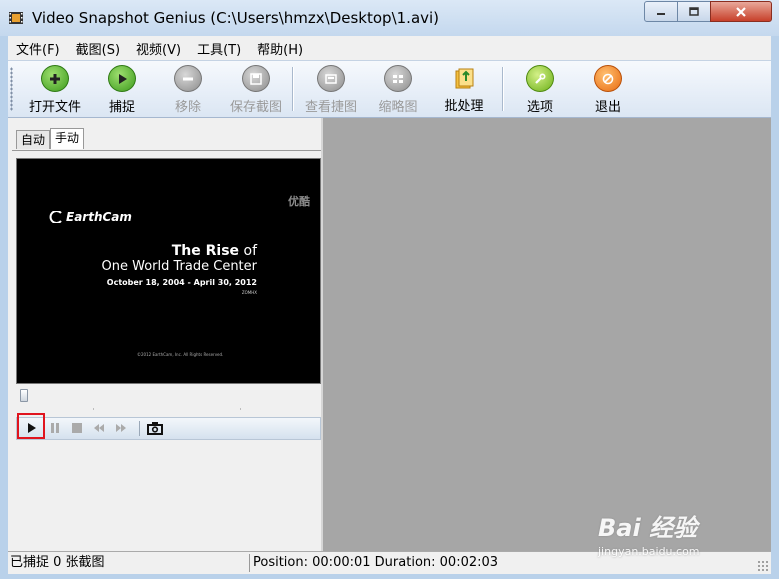 The height and width of the screenshot is (579, 779). What do you see at coordinates (90, 217) in the screenshot?
I see `video-logo: EarthCam` at bounding box center [90, 217].